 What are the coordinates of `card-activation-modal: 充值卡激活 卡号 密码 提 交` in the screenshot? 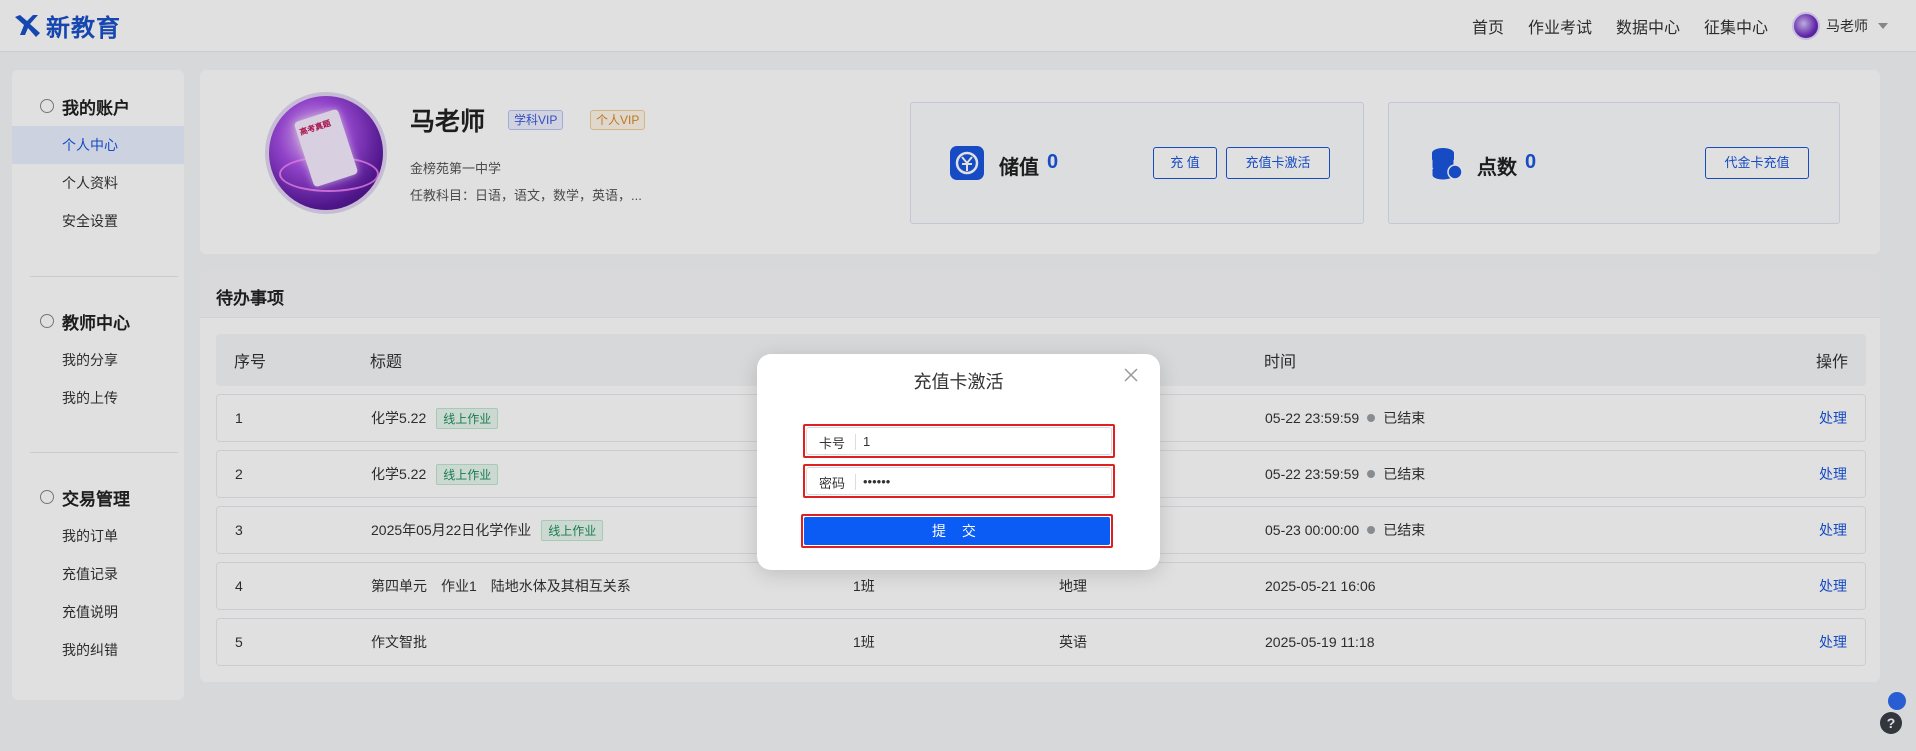 It's located at (958, 462).